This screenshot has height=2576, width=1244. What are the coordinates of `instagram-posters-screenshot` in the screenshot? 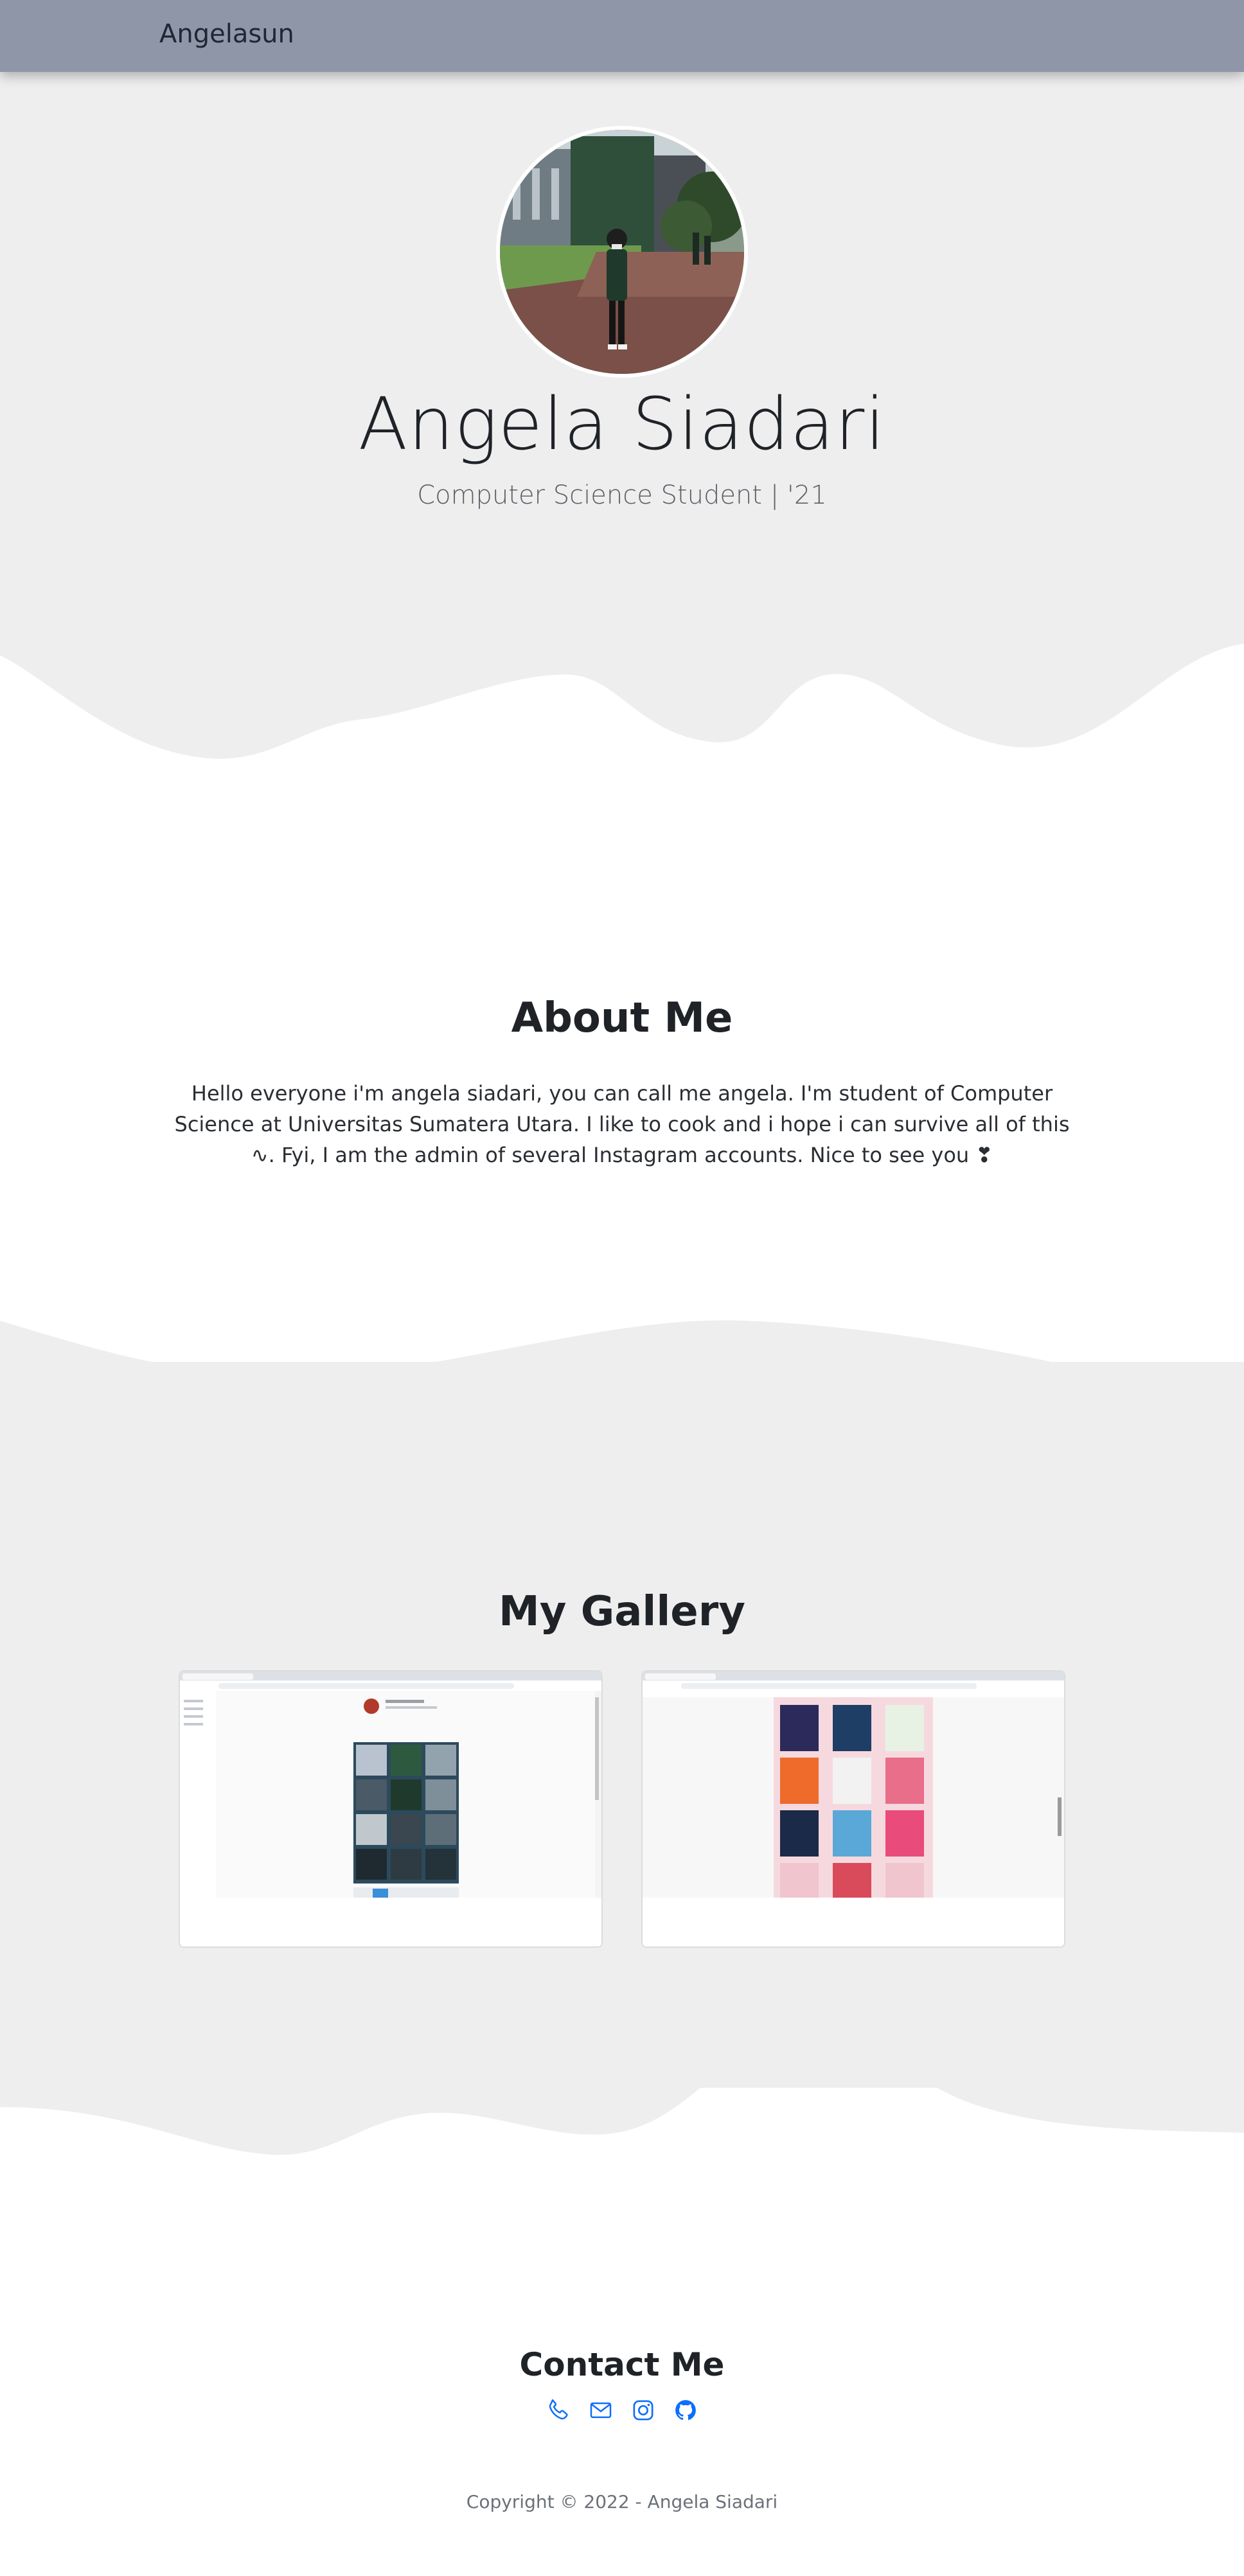 It's located at (854, 1785).